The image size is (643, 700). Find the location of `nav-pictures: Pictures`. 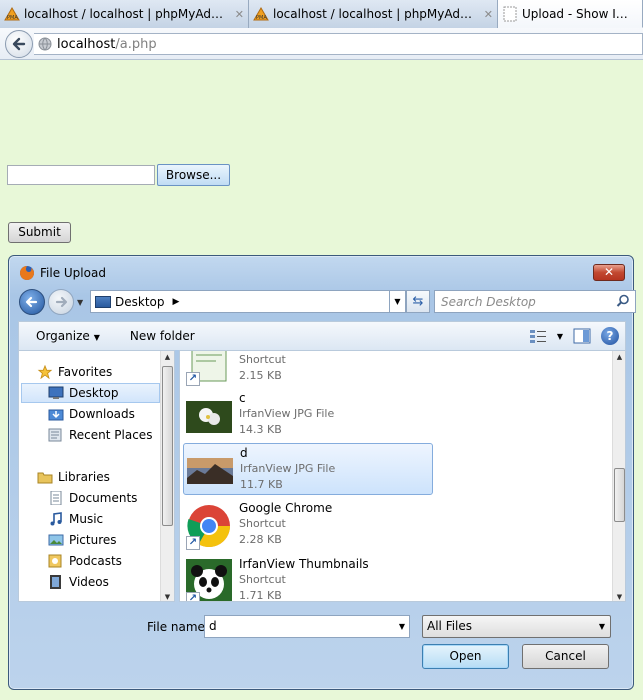

nav-pictures: Pictures is located at coordinates (111, 540).